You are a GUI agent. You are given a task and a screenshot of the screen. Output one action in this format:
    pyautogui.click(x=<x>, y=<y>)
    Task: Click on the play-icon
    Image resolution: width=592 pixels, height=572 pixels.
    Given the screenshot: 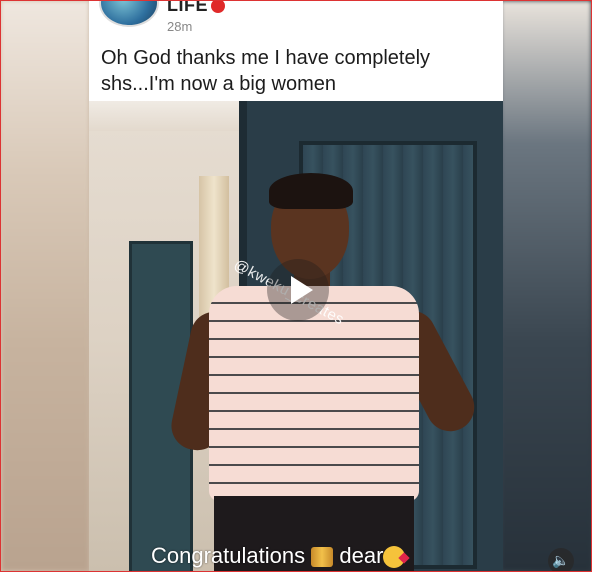 What is the action you would take?
    pyautogui.click(x=298, y=290)
    